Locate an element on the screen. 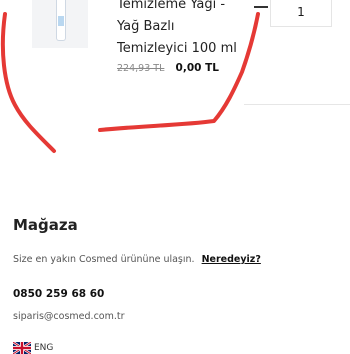 Image resolution: width=350 pixels, height=354 pixels. store-location-link: Neredeyiz? is located at coordinates (231, 259).